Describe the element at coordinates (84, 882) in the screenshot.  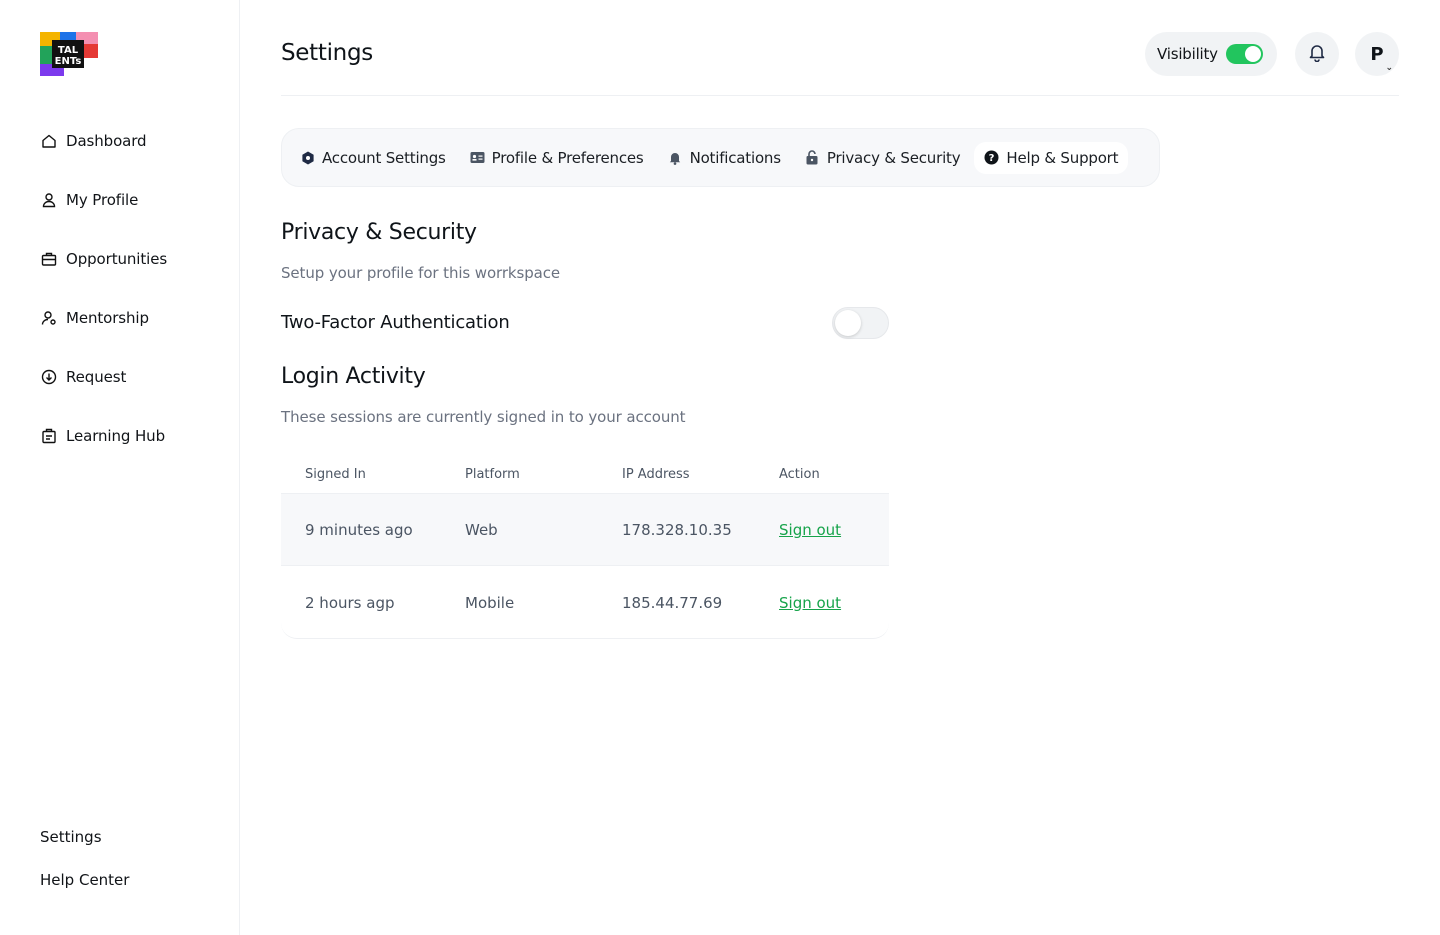
I see `sidebar-link-help-center: Help Center` at that location.